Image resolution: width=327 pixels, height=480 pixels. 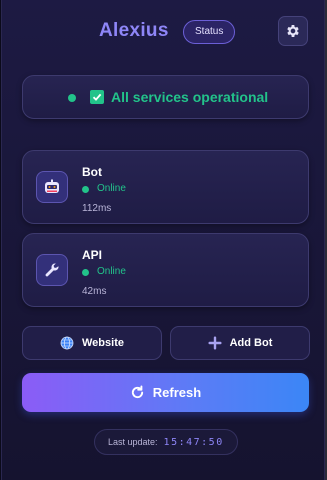 What do you see at coordinates (94, 291) in the screenshot?
I see `service-latency: 42ms` at bounding box center [94, 291].